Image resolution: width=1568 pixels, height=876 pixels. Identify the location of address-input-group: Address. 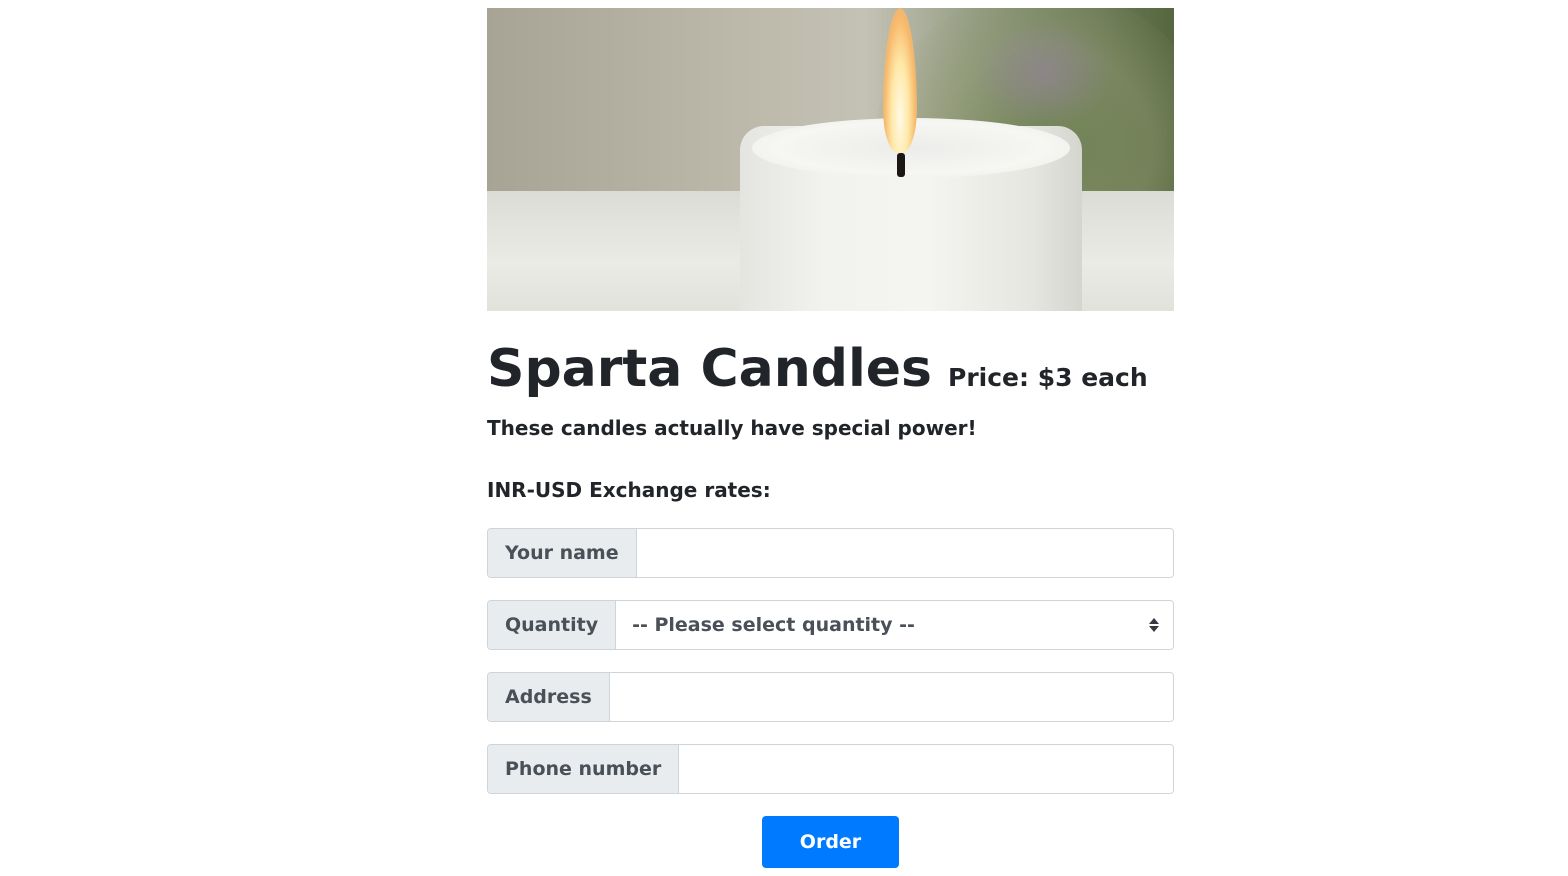
(830, 697).